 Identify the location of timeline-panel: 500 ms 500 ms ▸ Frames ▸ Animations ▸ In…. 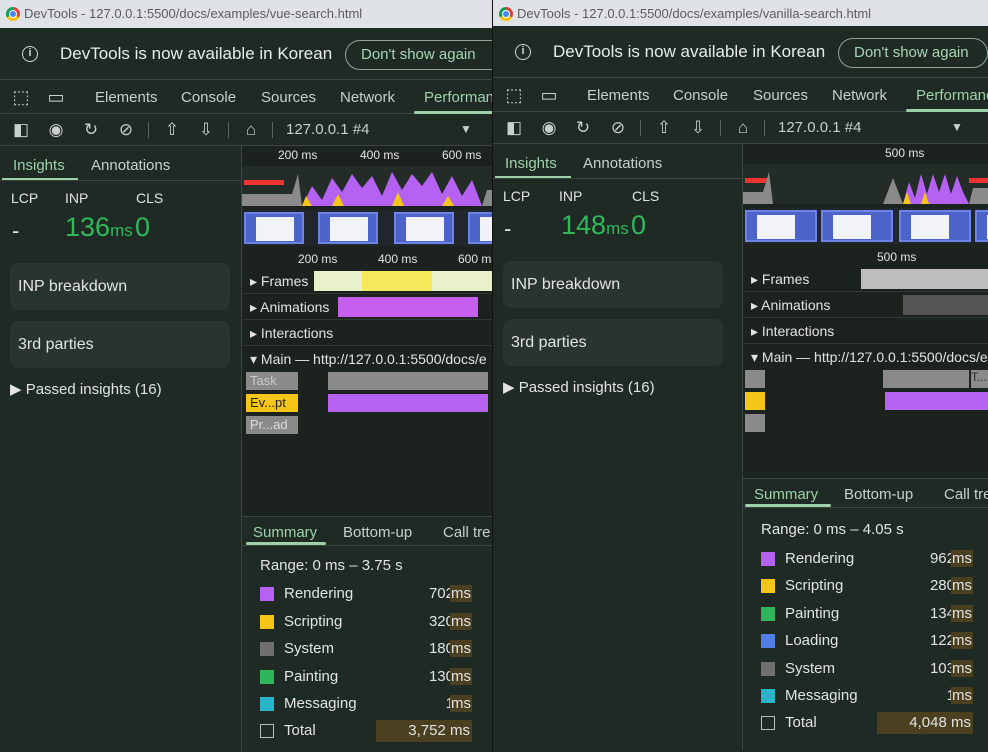
(865, 311).